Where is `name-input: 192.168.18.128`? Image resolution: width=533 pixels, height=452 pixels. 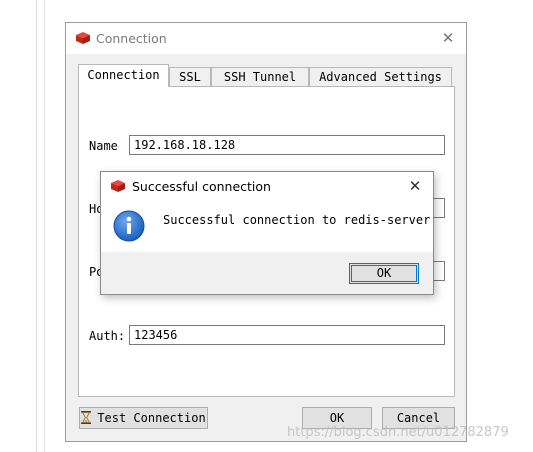
name-input: 192.168.18.128 is located at coordinates (287, 145).